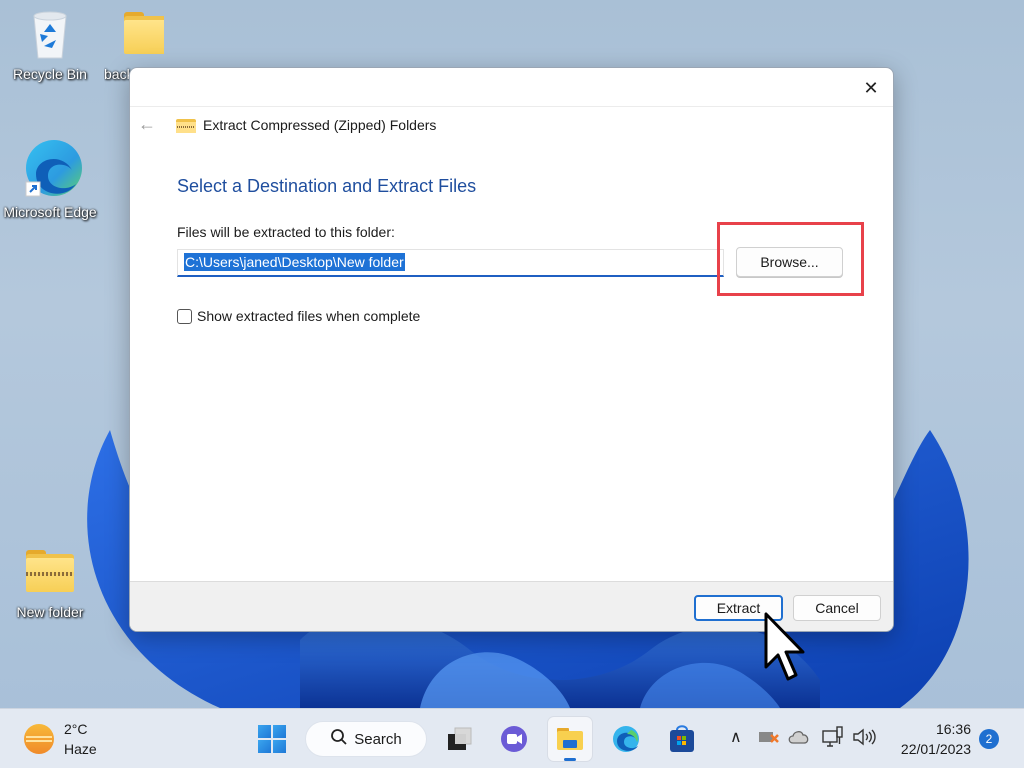  I want to click on mouse-cursor-icon, so click(785, 649).